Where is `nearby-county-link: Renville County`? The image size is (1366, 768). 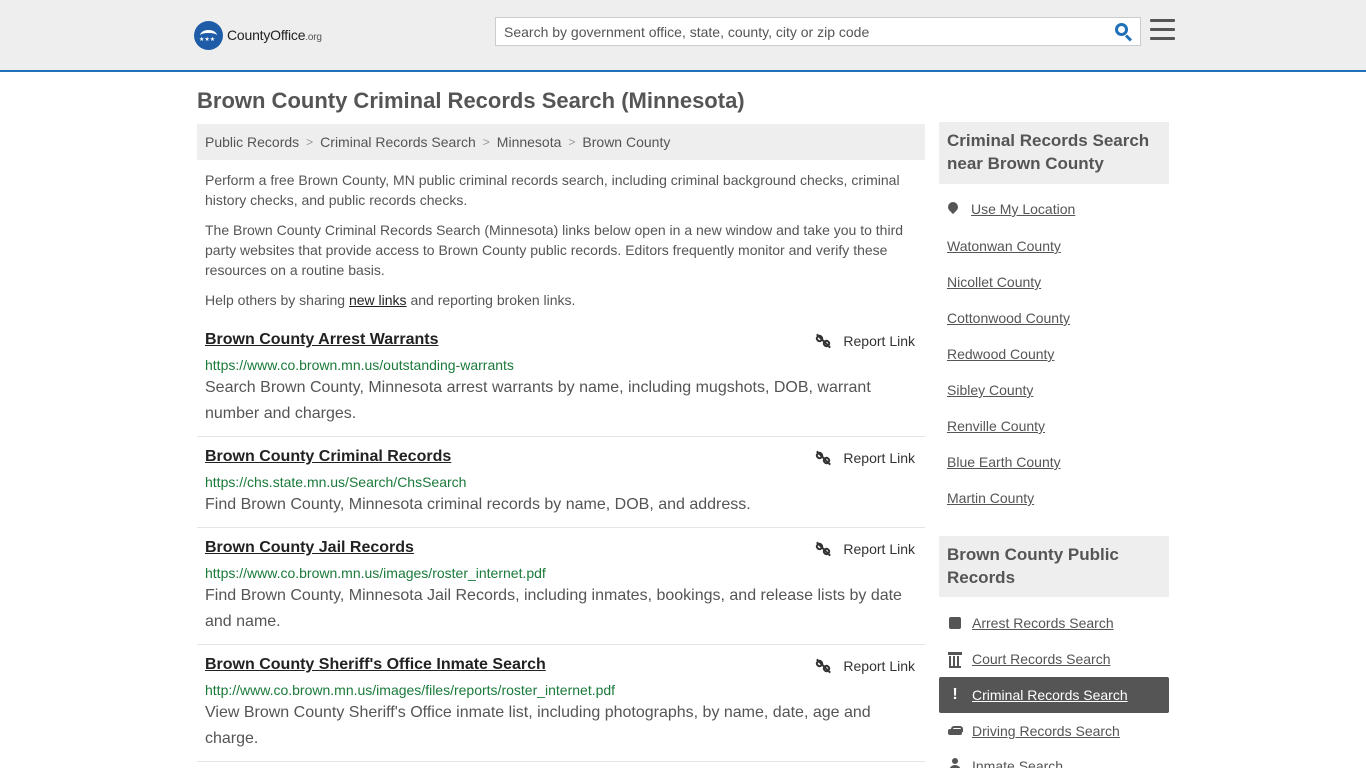 nearby-county-link: Renville County is located at coordinates (996, 426).